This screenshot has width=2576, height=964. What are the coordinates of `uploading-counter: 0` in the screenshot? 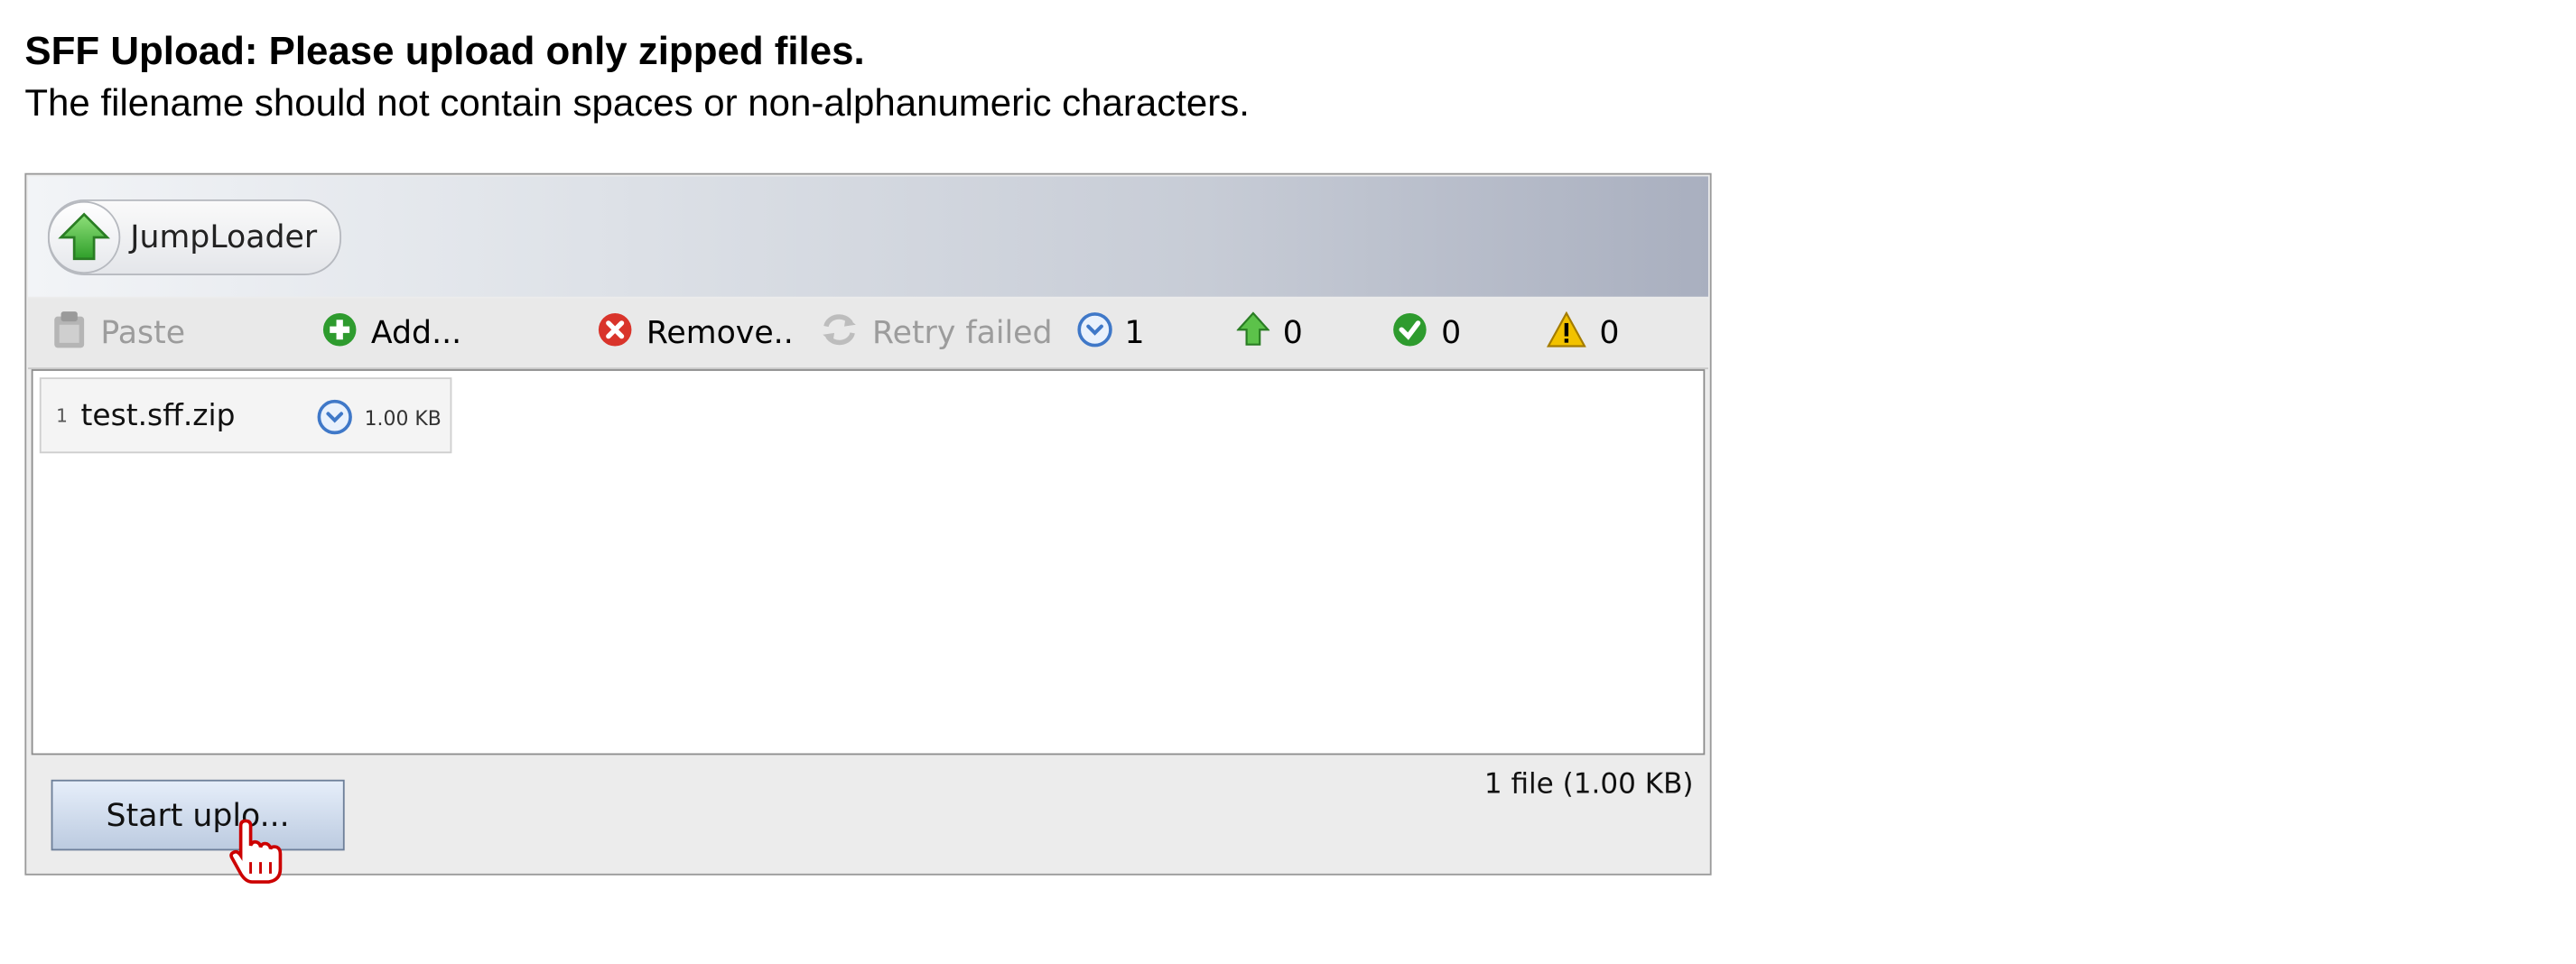 It's located at (1269, 334).